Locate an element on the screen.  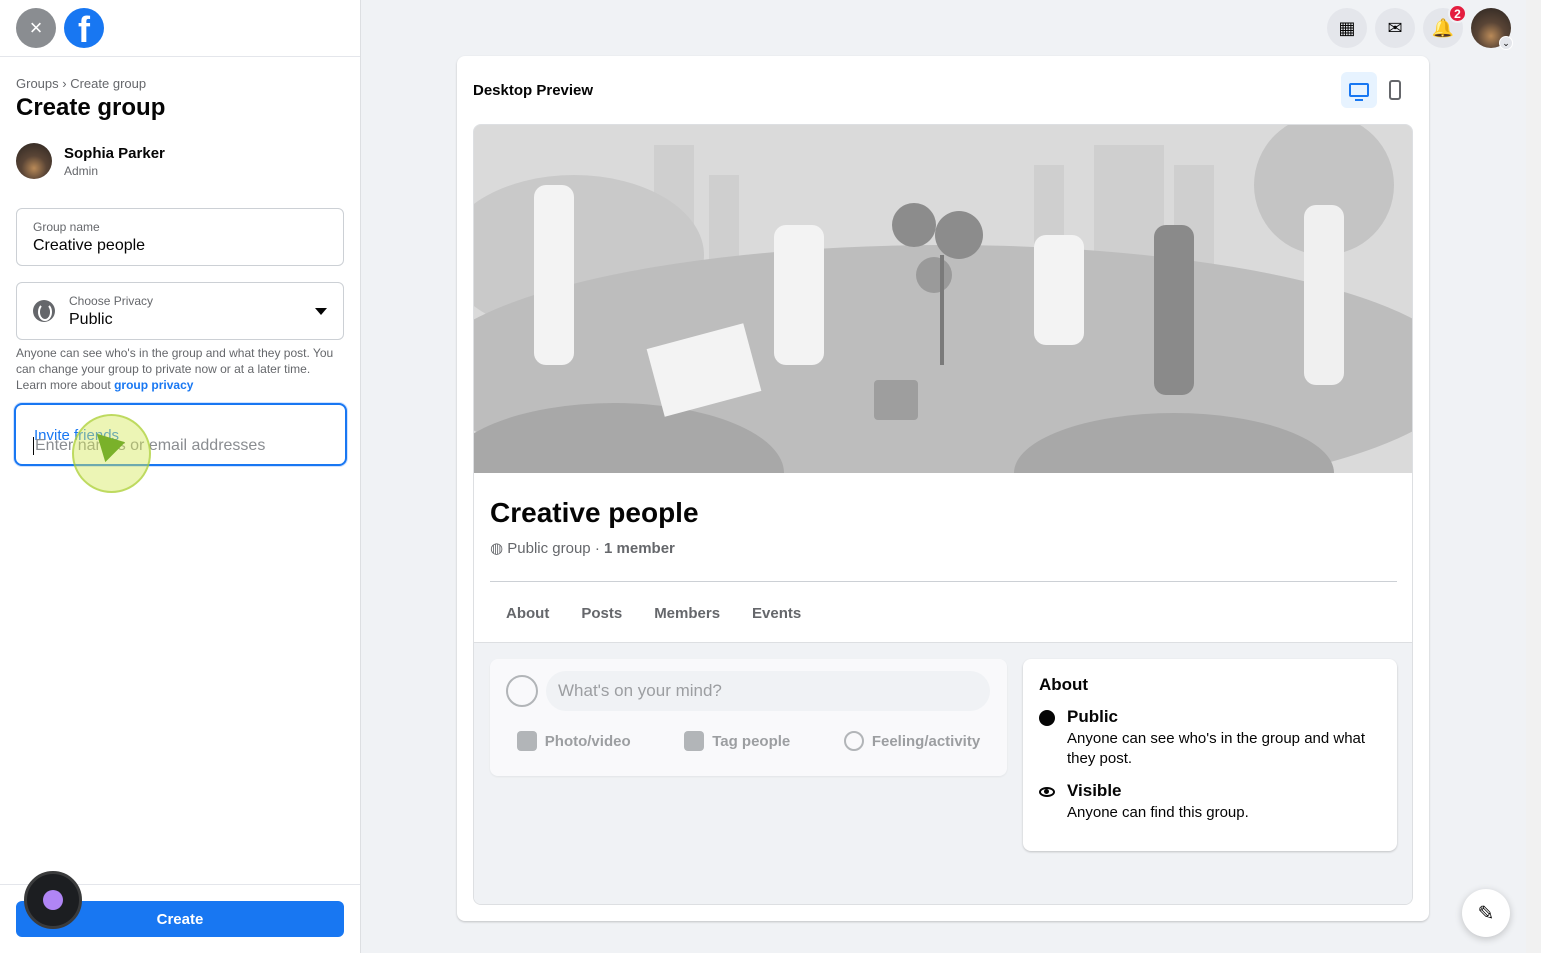
chevron-down-icon: ⌄ is located at coordinates (1506, 43).